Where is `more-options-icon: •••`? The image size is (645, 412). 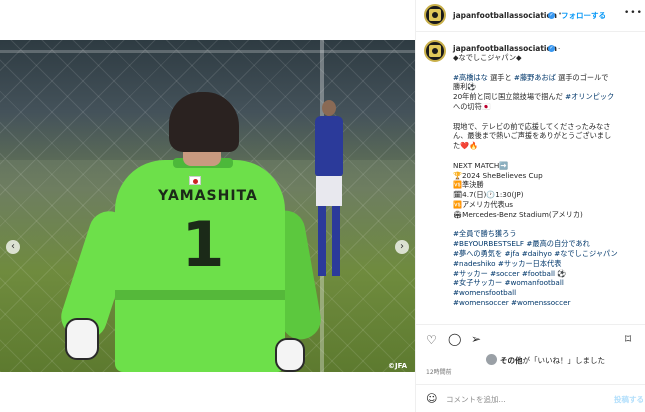
more-options-icon: ••• is located at coordinates (633, 13).